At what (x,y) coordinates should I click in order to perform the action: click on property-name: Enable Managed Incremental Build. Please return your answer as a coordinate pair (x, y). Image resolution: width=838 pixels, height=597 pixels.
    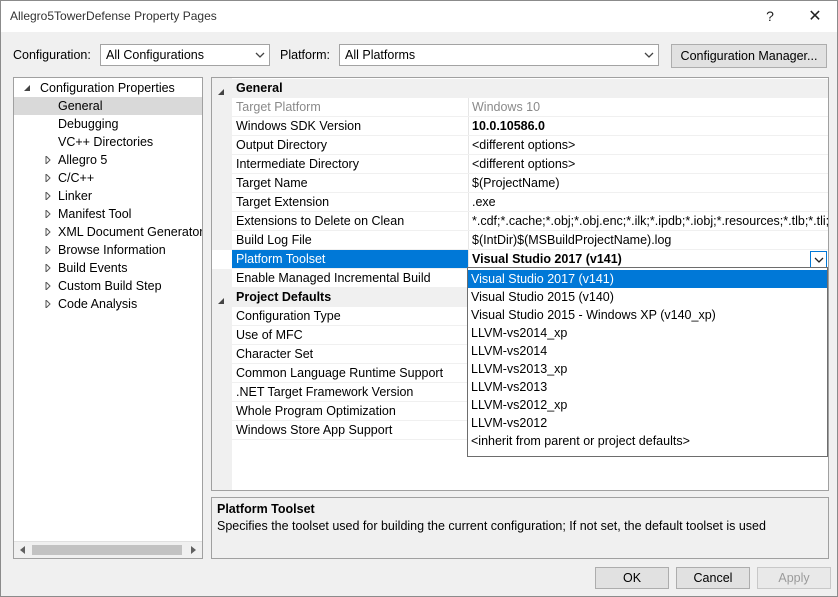
    Looking at the image, I should click on (333, 278).